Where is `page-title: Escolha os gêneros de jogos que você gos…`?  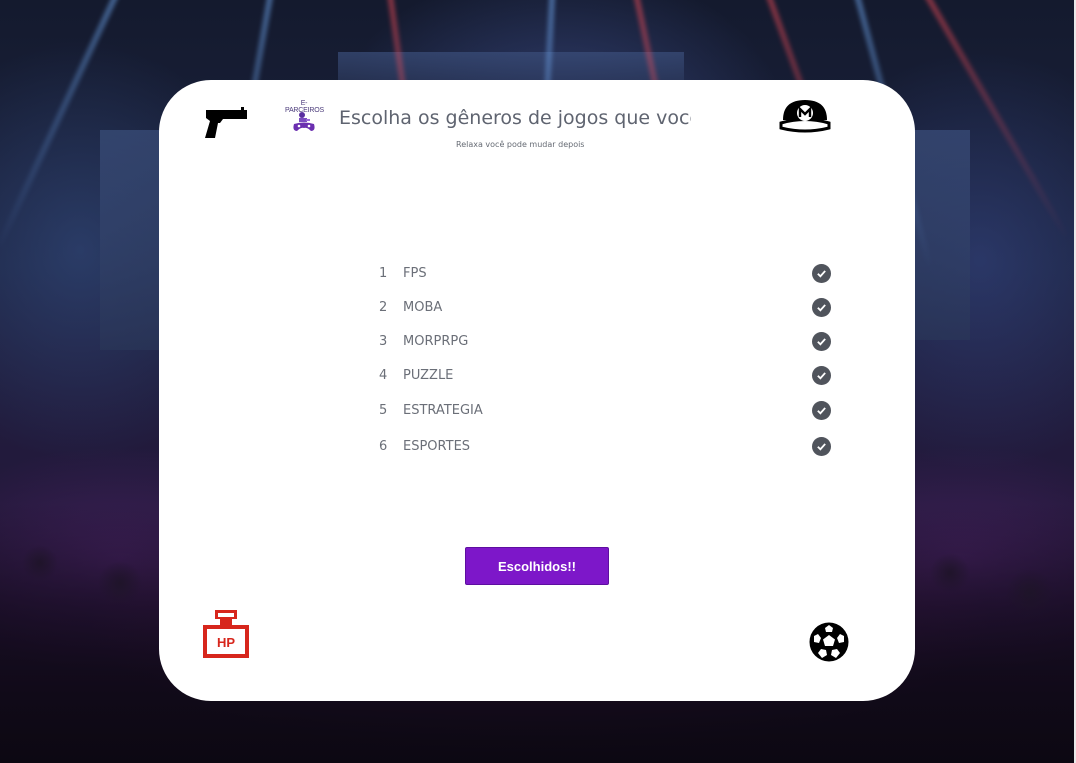 page-title: Escolha os gêneros de jogos que você gos… is located at coordinates (515, 118).